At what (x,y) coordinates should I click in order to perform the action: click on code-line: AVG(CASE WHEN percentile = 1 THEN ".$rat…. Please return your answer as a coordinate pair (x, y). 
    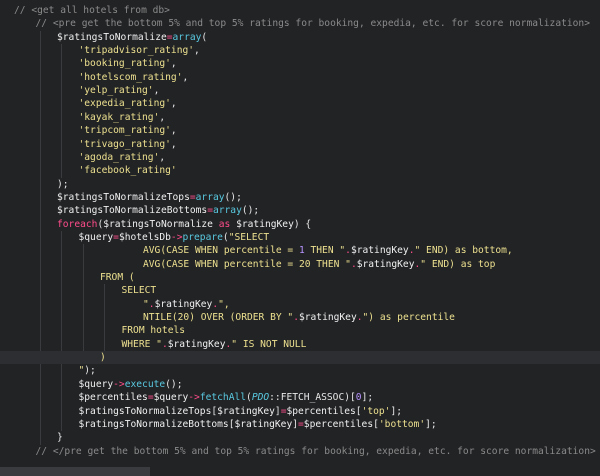
    Looking at the image, I should click on (300, 250).